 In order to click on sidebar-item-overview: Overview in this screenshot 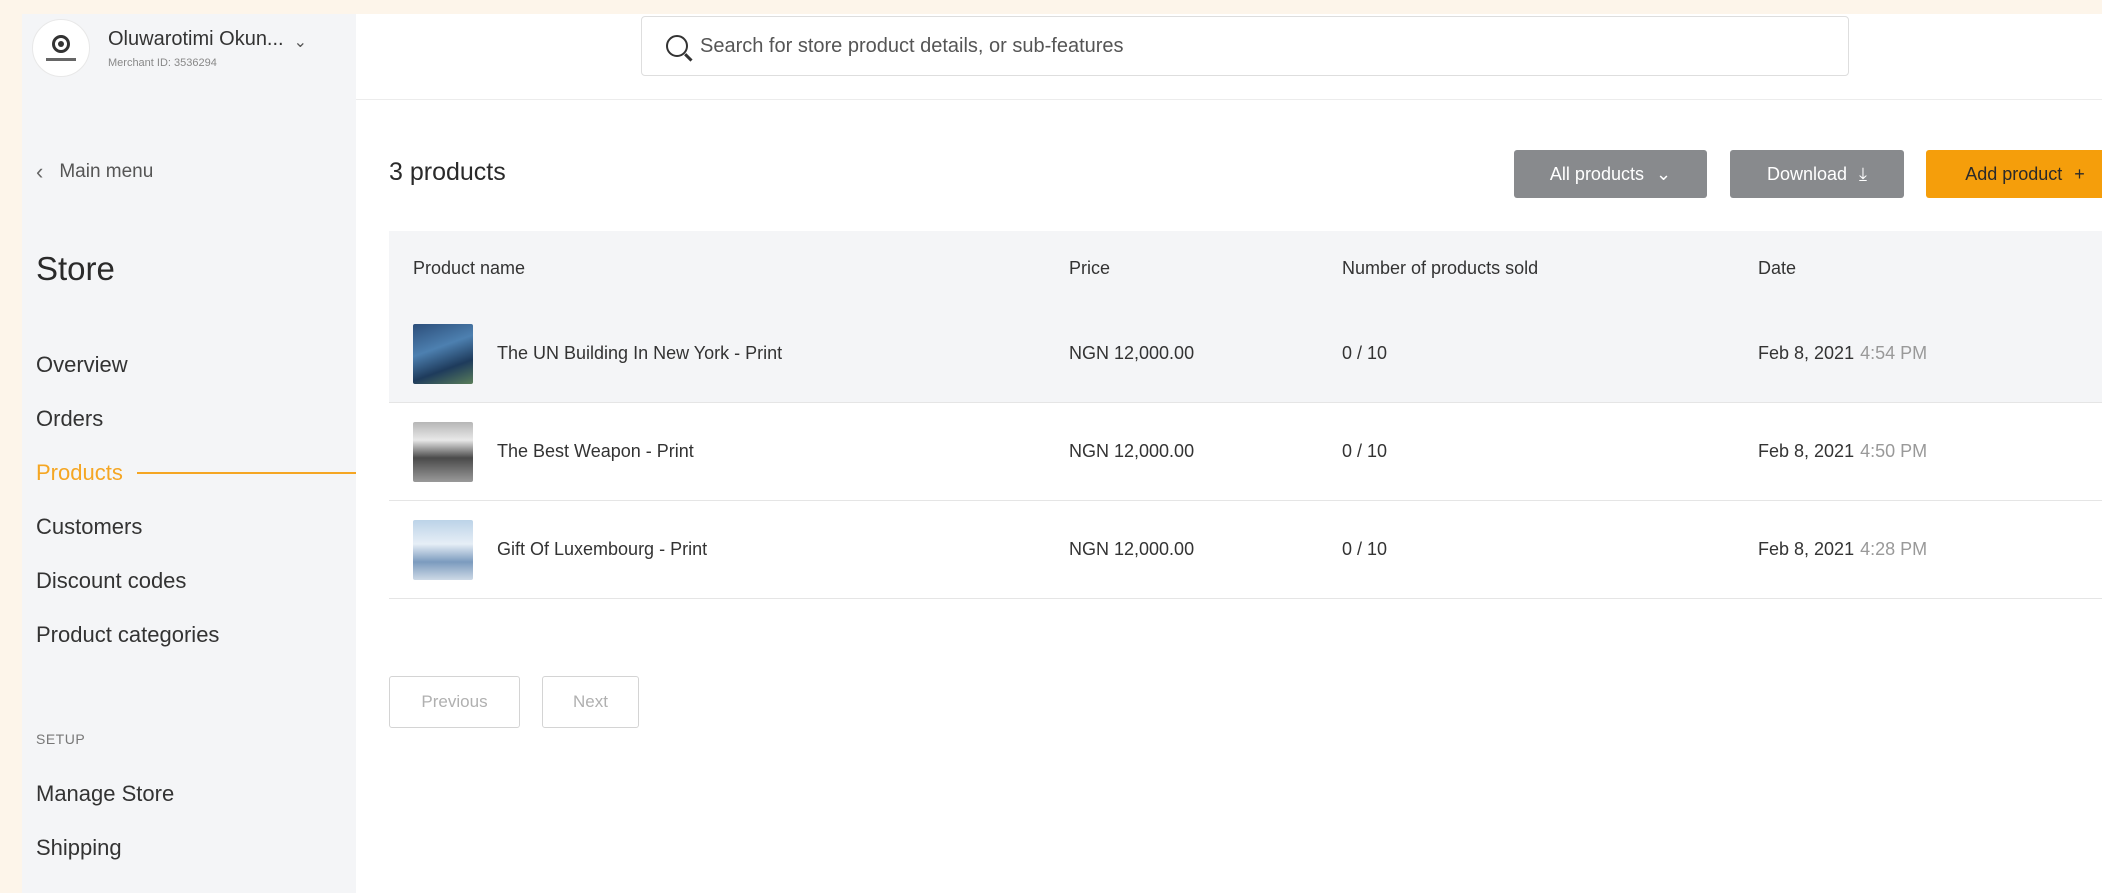, I will do `click(196, 365)`.